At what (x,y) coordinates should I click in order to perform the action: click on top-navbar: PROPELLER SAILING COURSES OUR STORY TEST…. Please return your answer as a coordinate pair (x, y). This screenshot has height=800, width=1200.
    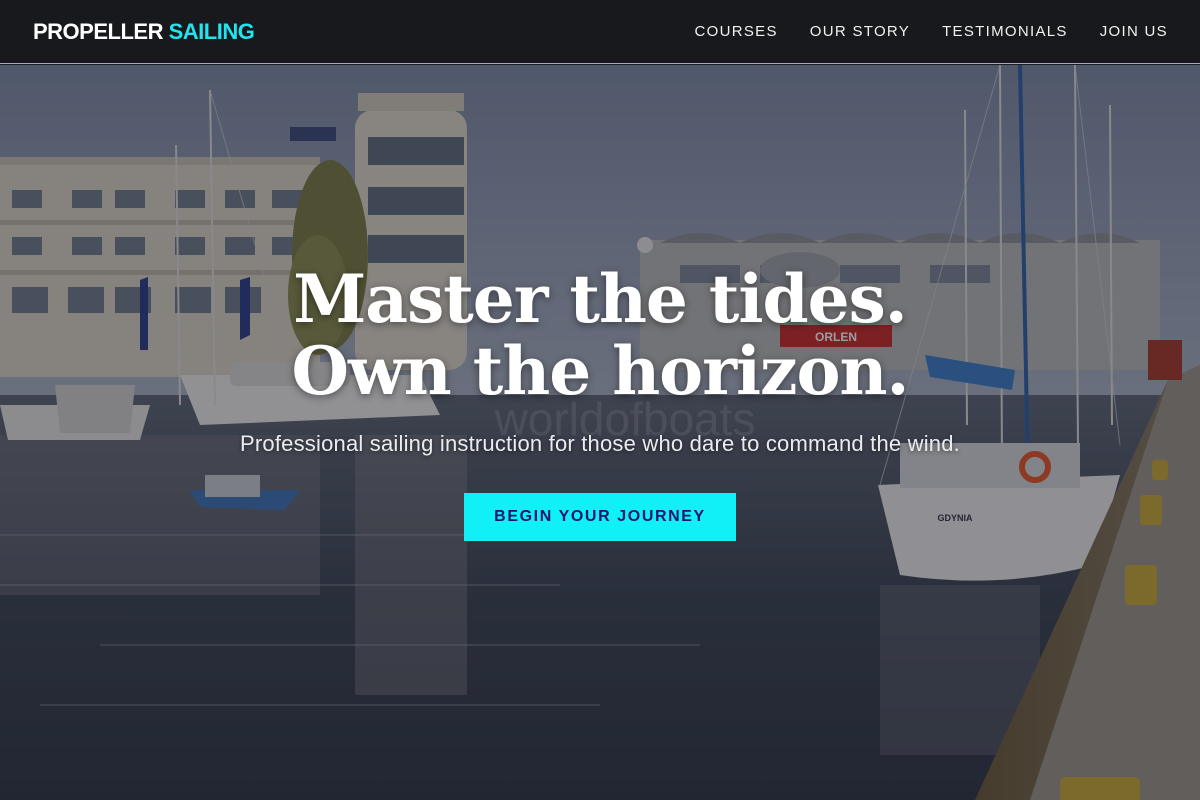
    Looking at the image, I should click on (600, 32).